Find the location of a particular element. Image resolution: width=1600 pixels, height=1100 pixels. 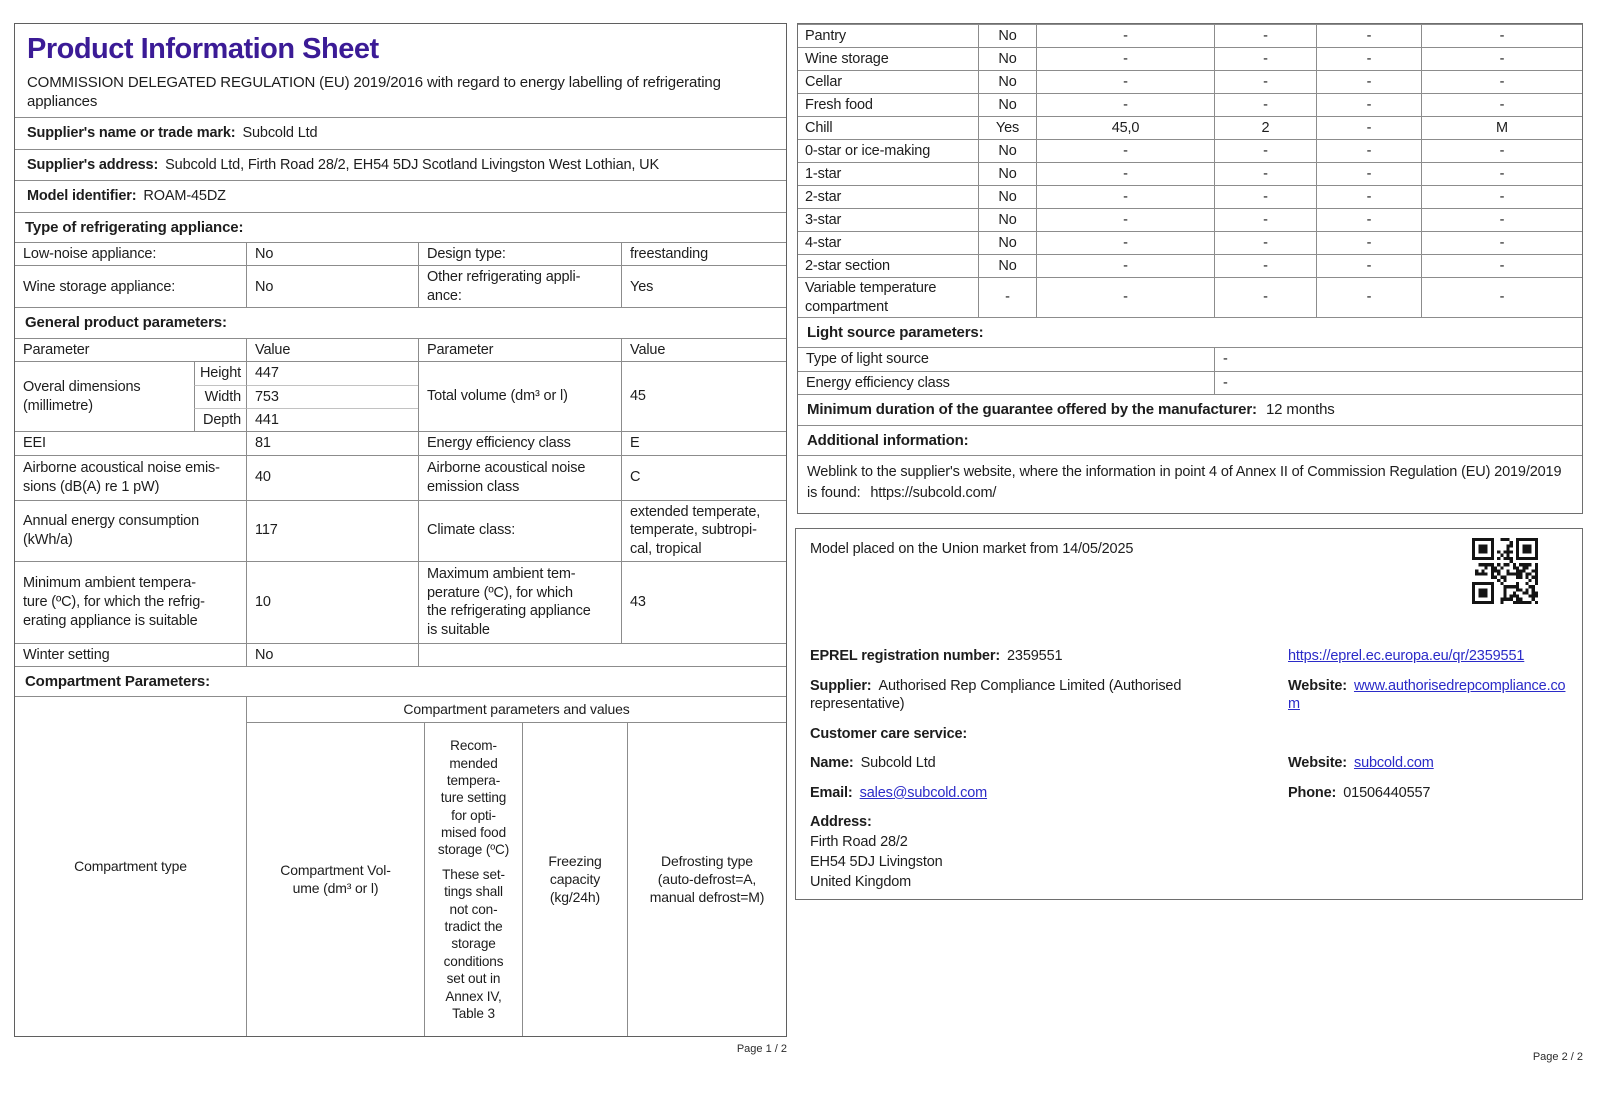

noise-class-label: Airborne acoustical noise emission class is located at coordinates (519, 477).